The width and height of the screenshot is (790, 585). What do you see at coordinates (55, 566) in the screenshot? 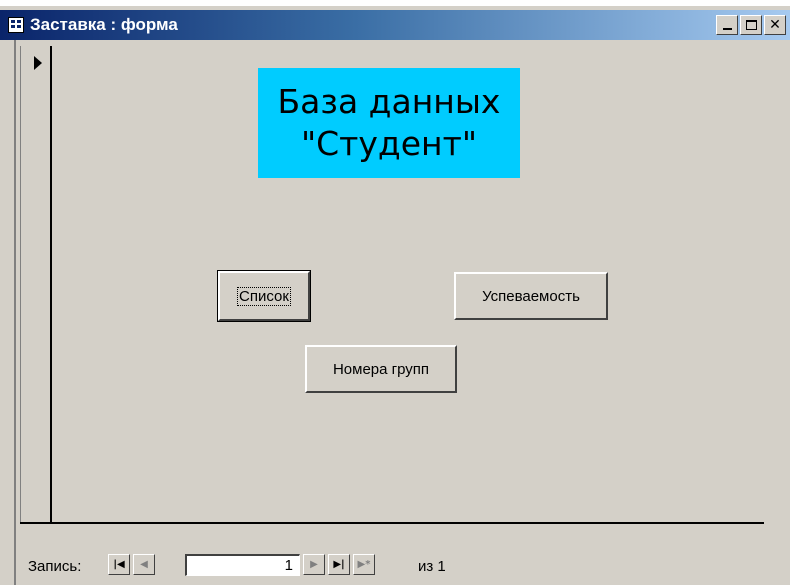
I see `record-label: Запись:` at bounding box center [55, 566].